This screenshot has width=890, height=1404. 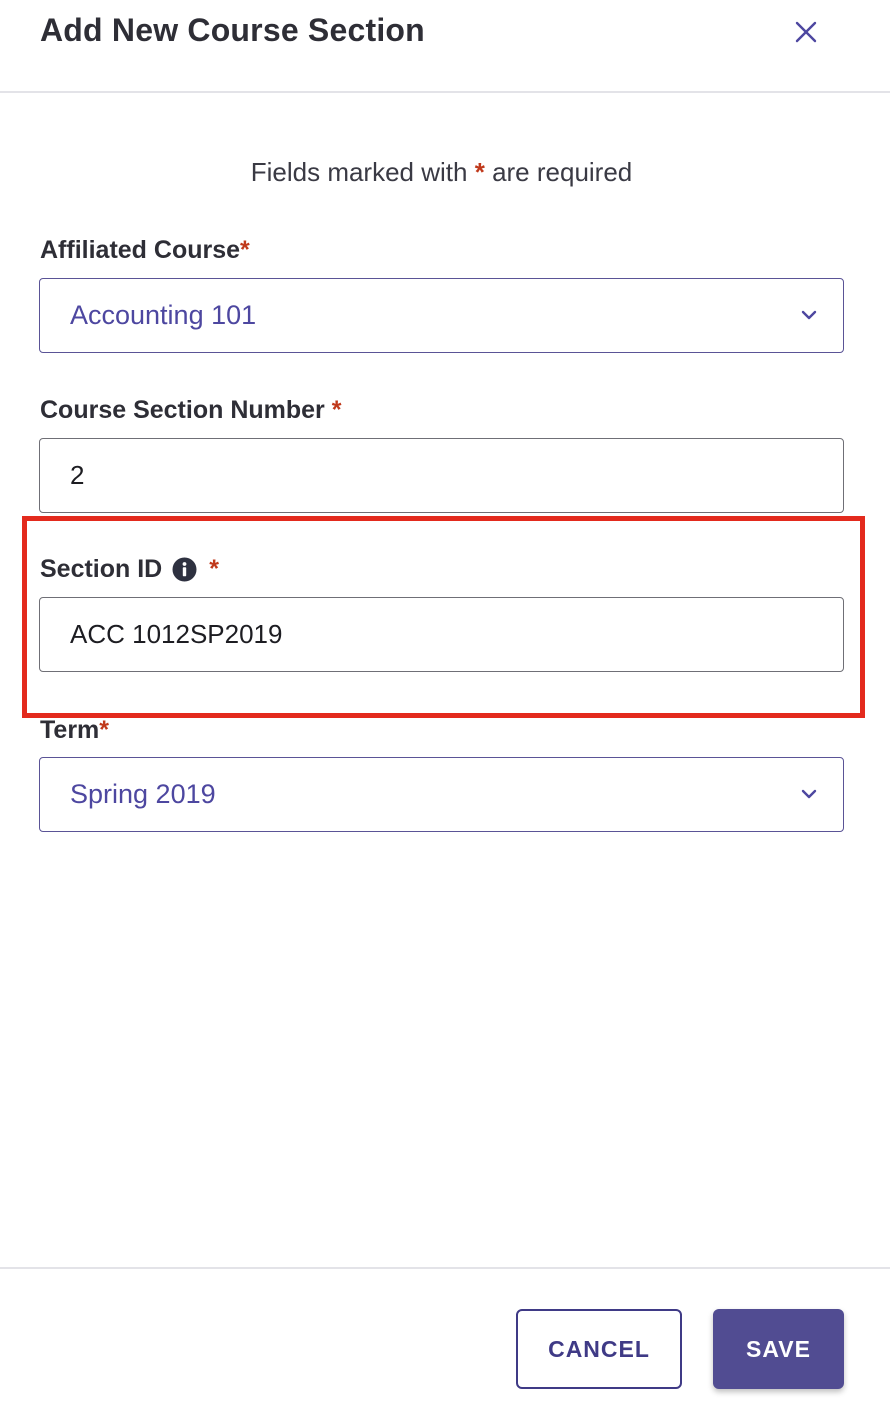 I want to click on section-number-label: Course Section Number *, so click(x=190, y=410).